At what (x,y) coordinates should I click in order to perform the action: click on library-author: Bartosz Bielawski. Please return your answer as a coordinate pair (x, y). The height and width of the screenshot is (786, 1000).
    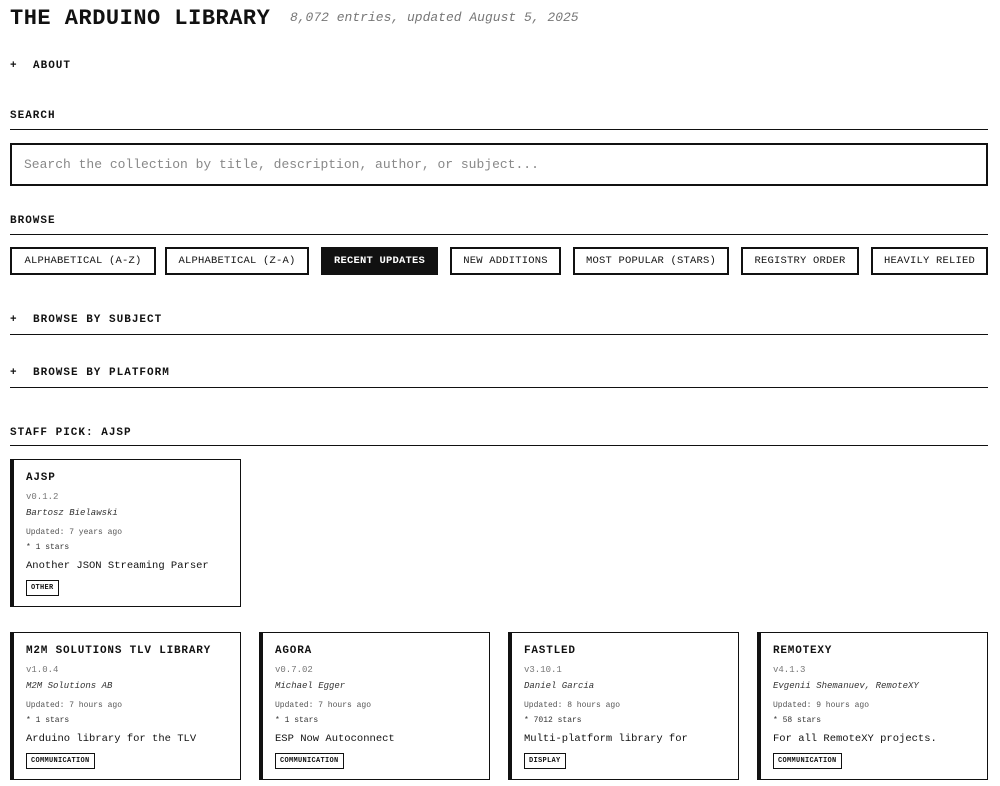
    Looking at the image, I should click on (72, 513).